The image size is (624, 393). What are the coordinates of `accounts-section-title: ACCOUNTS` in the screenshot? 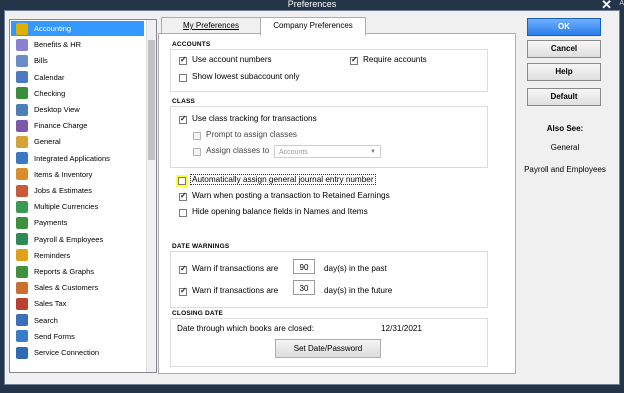 It's located at (191, 44).